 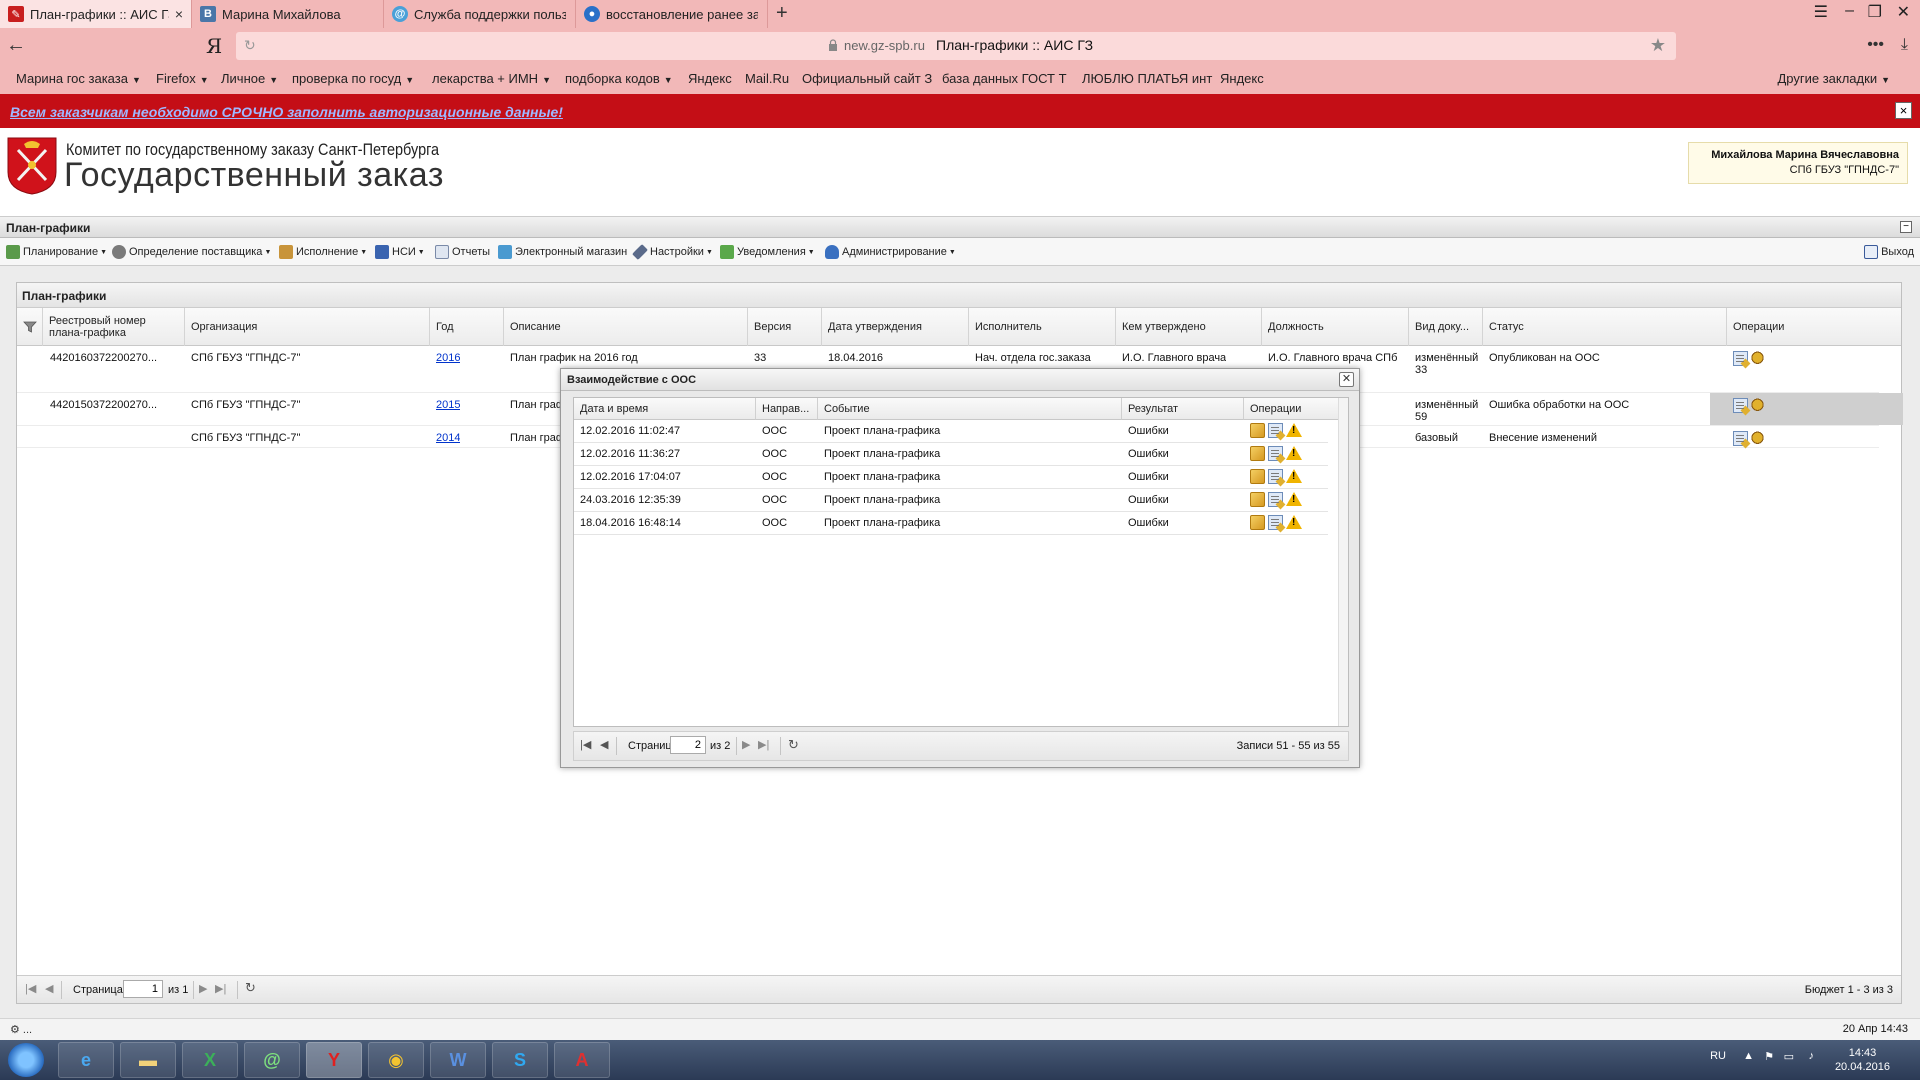 What do you see at coordinates (520, 1060) in the screenshot?
I see `skype-icon: S` at bounding box center [520, 1060].